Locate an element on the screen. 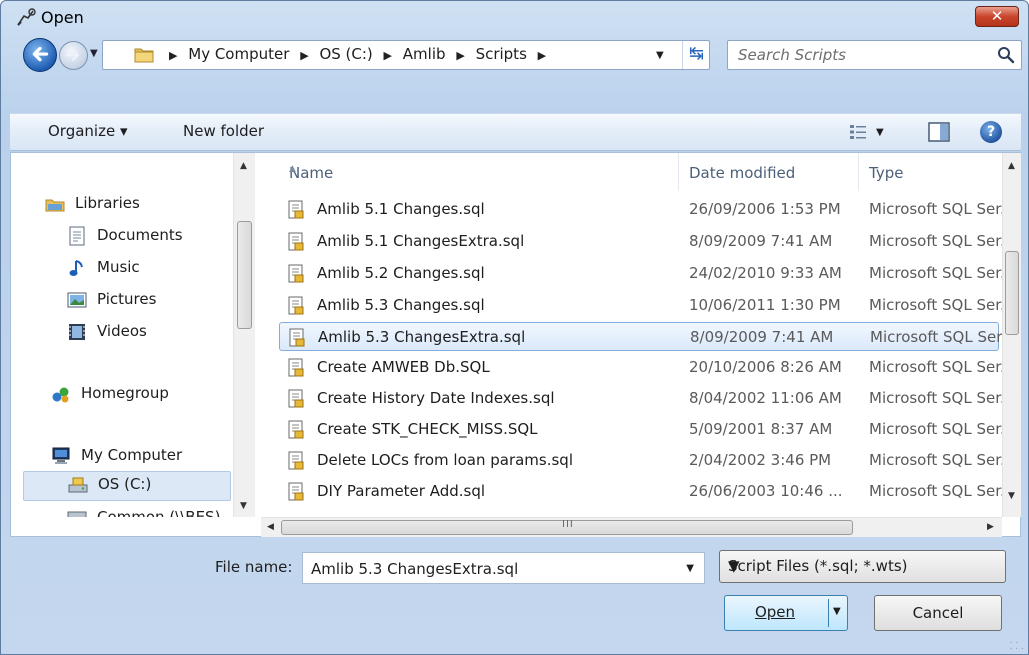  nav-item-videos: Videos is located at coordinates (147, 333).